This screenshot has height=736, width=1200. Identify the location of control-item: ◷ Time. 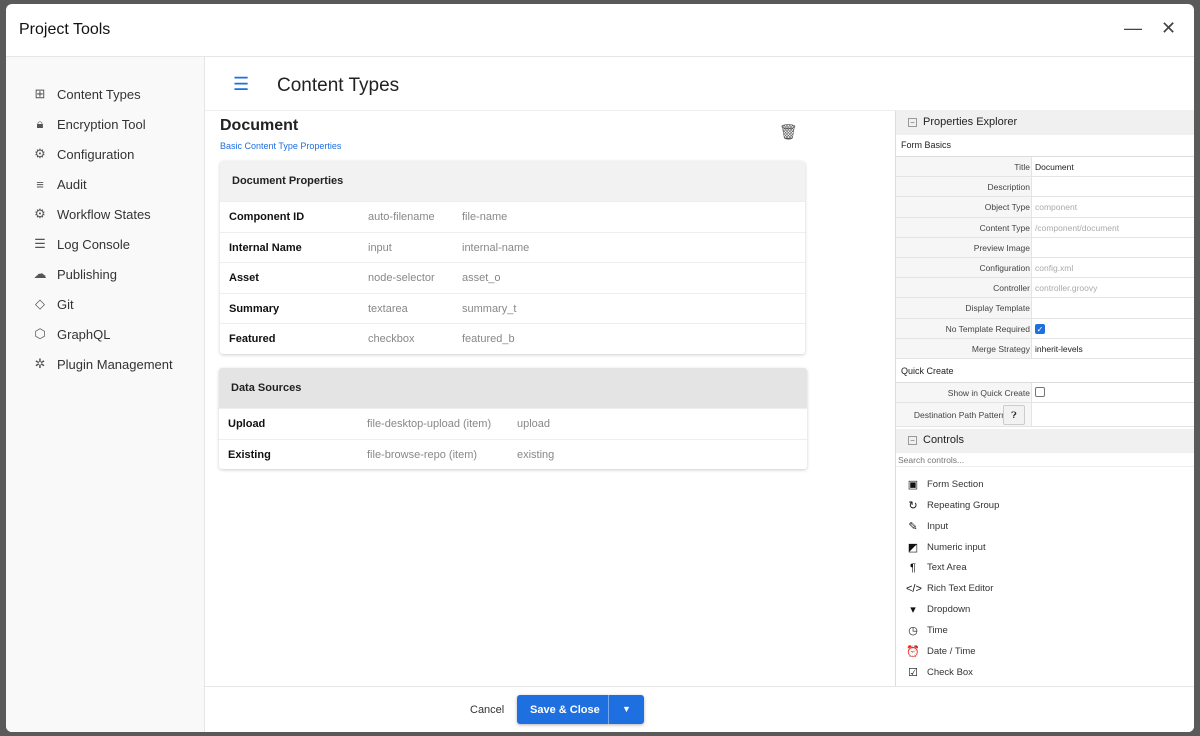
(927, 630).